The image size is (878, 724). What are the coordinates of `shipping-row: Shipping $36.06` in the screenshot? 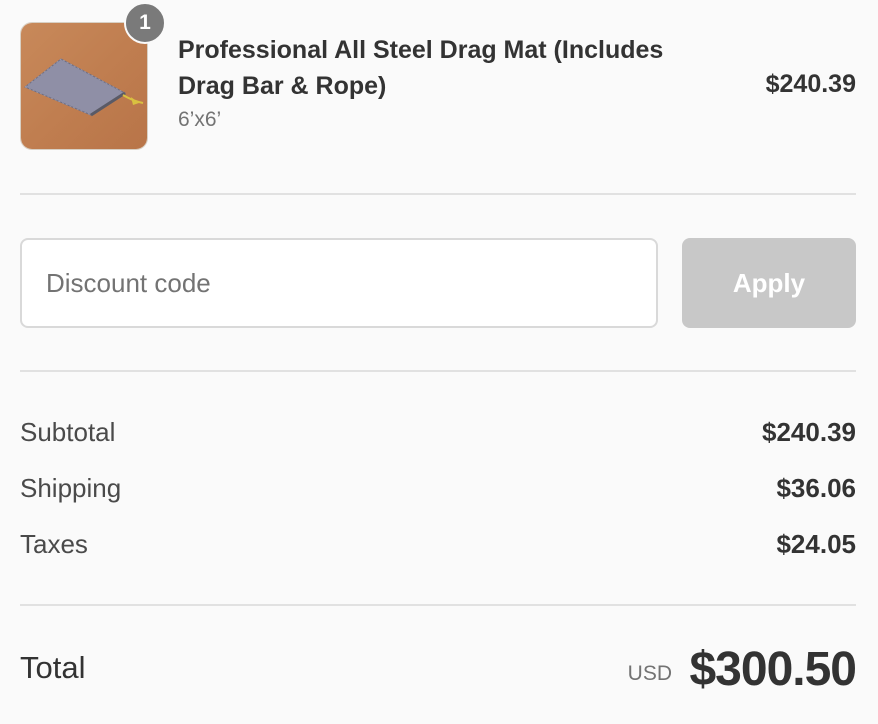 It's located at (438, 488).